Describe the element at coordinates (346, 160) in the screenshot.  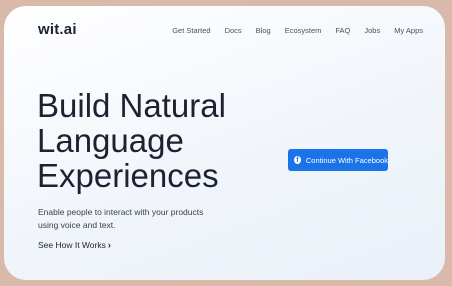
I see `facebook-button-label: Continue With Facebook` at that location.